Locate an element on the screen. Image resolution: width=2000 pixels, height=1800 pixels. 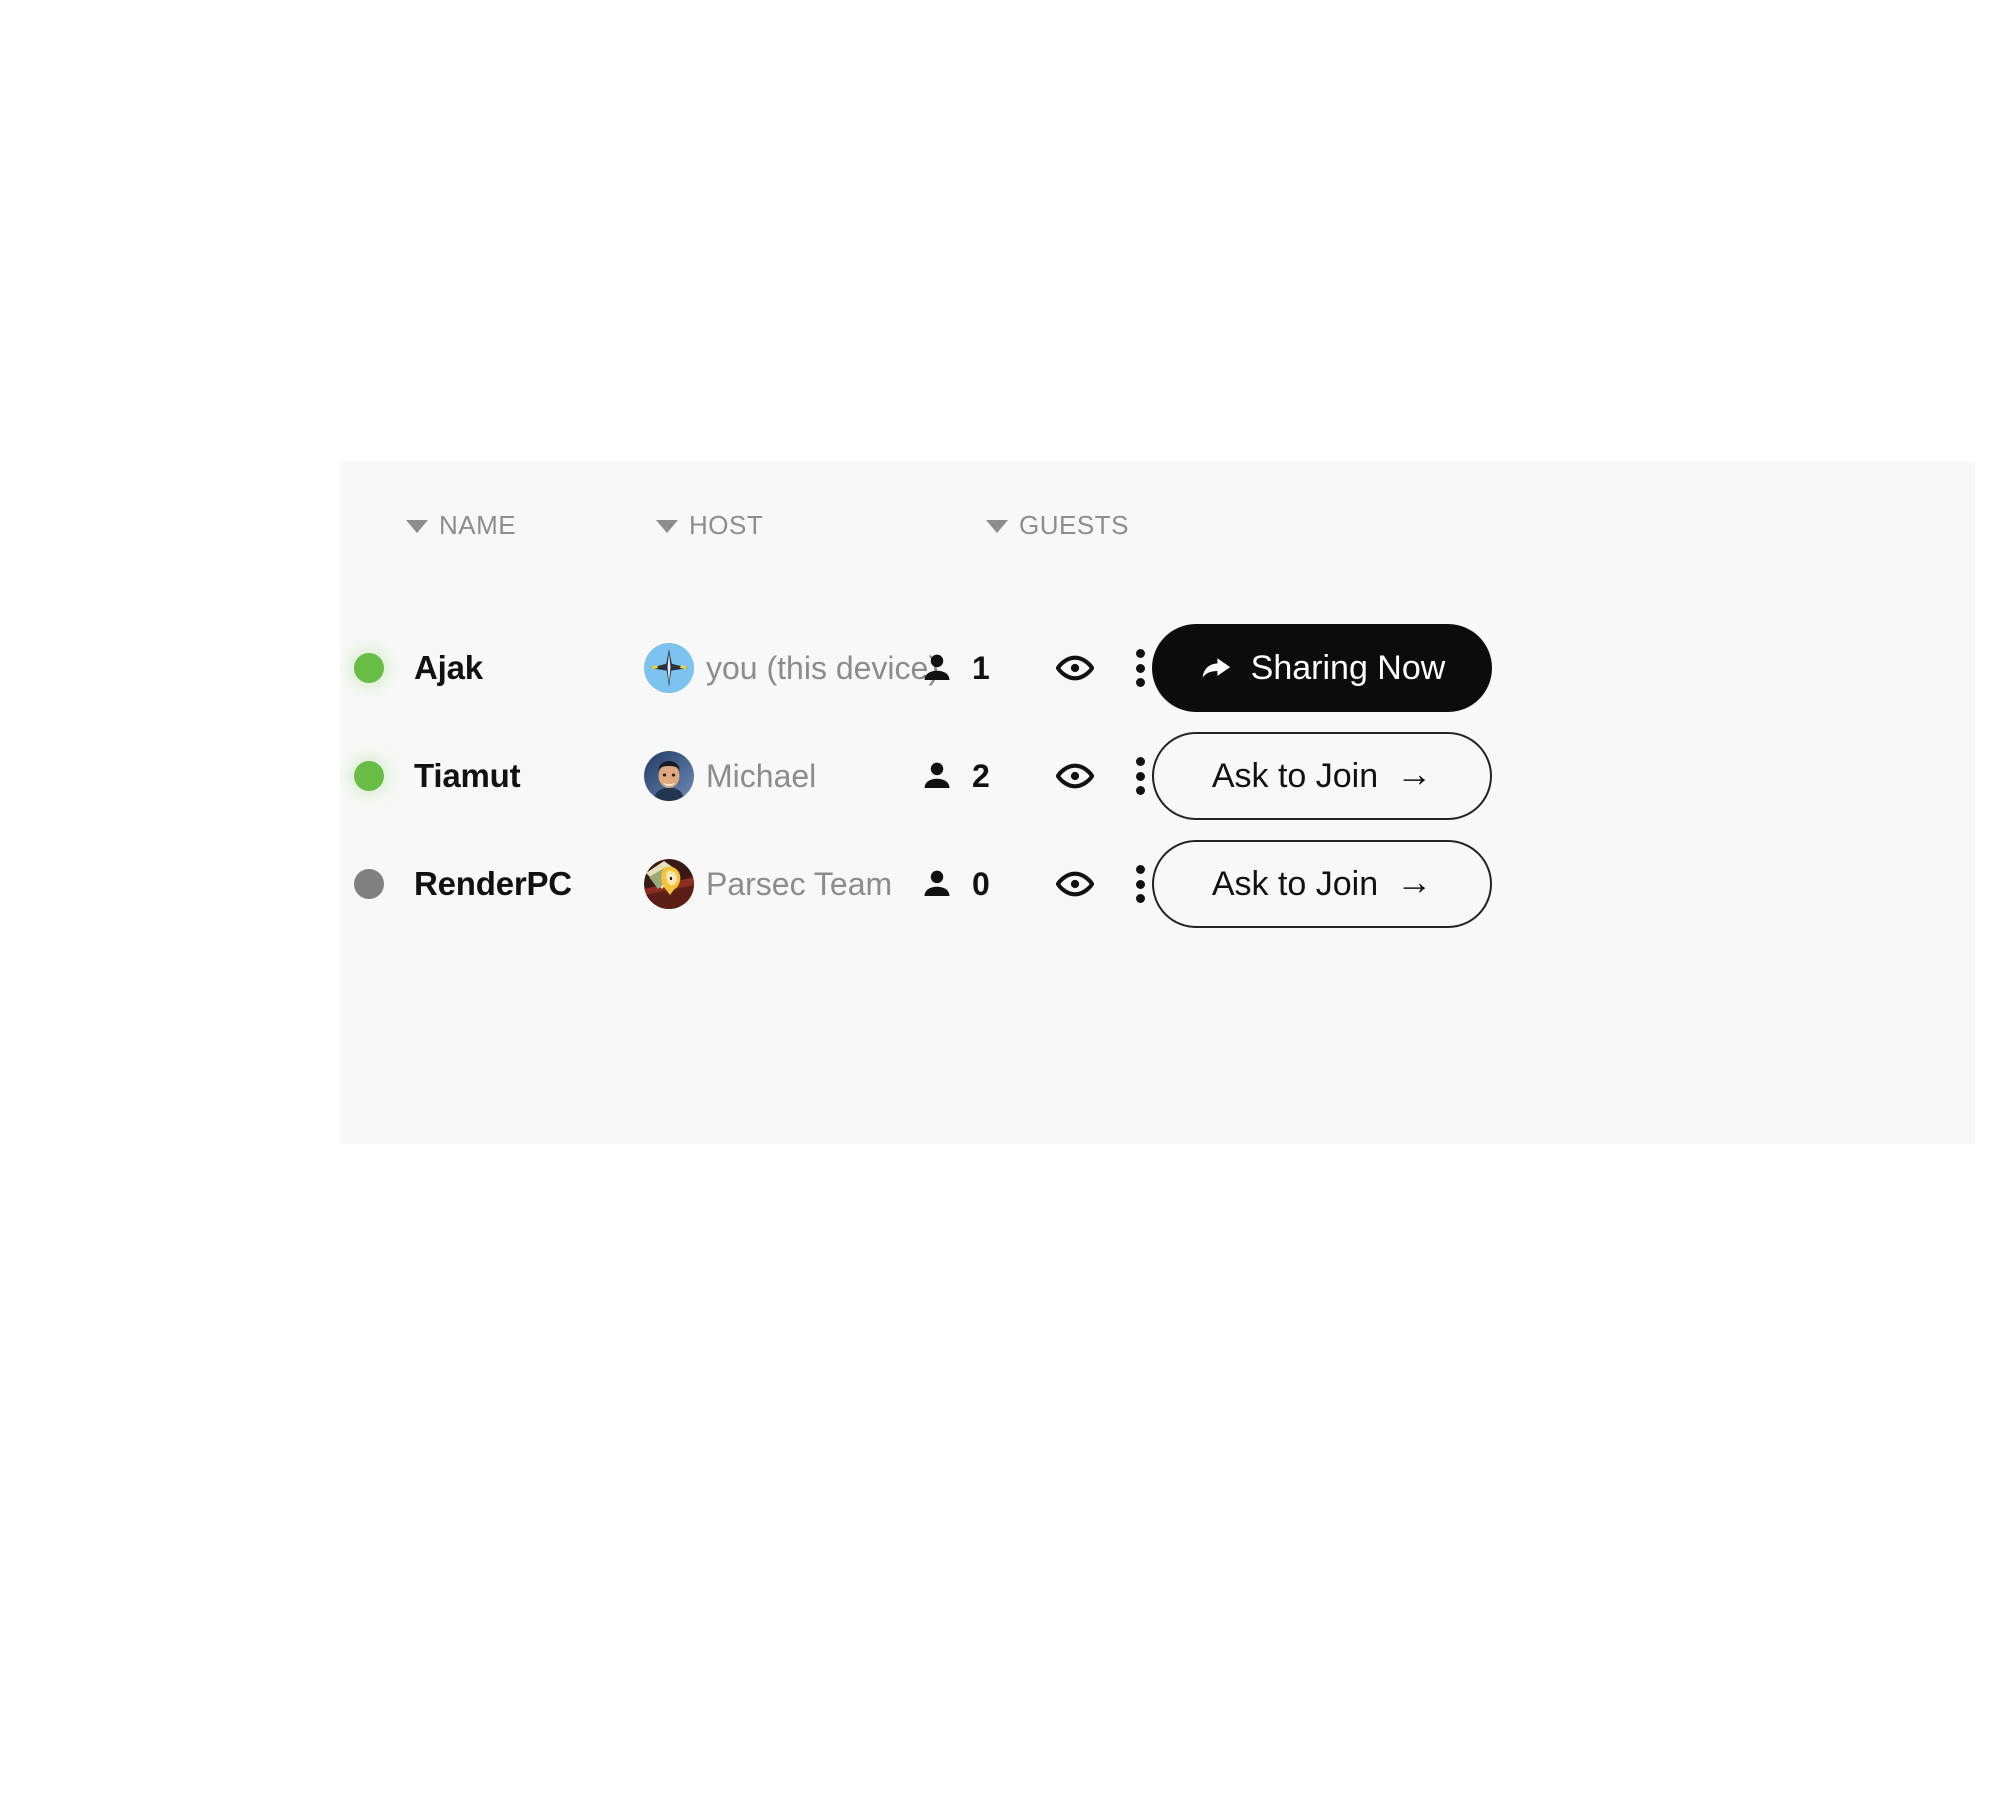
host-cell: Parsec Team is located at coordinates (755, 884).